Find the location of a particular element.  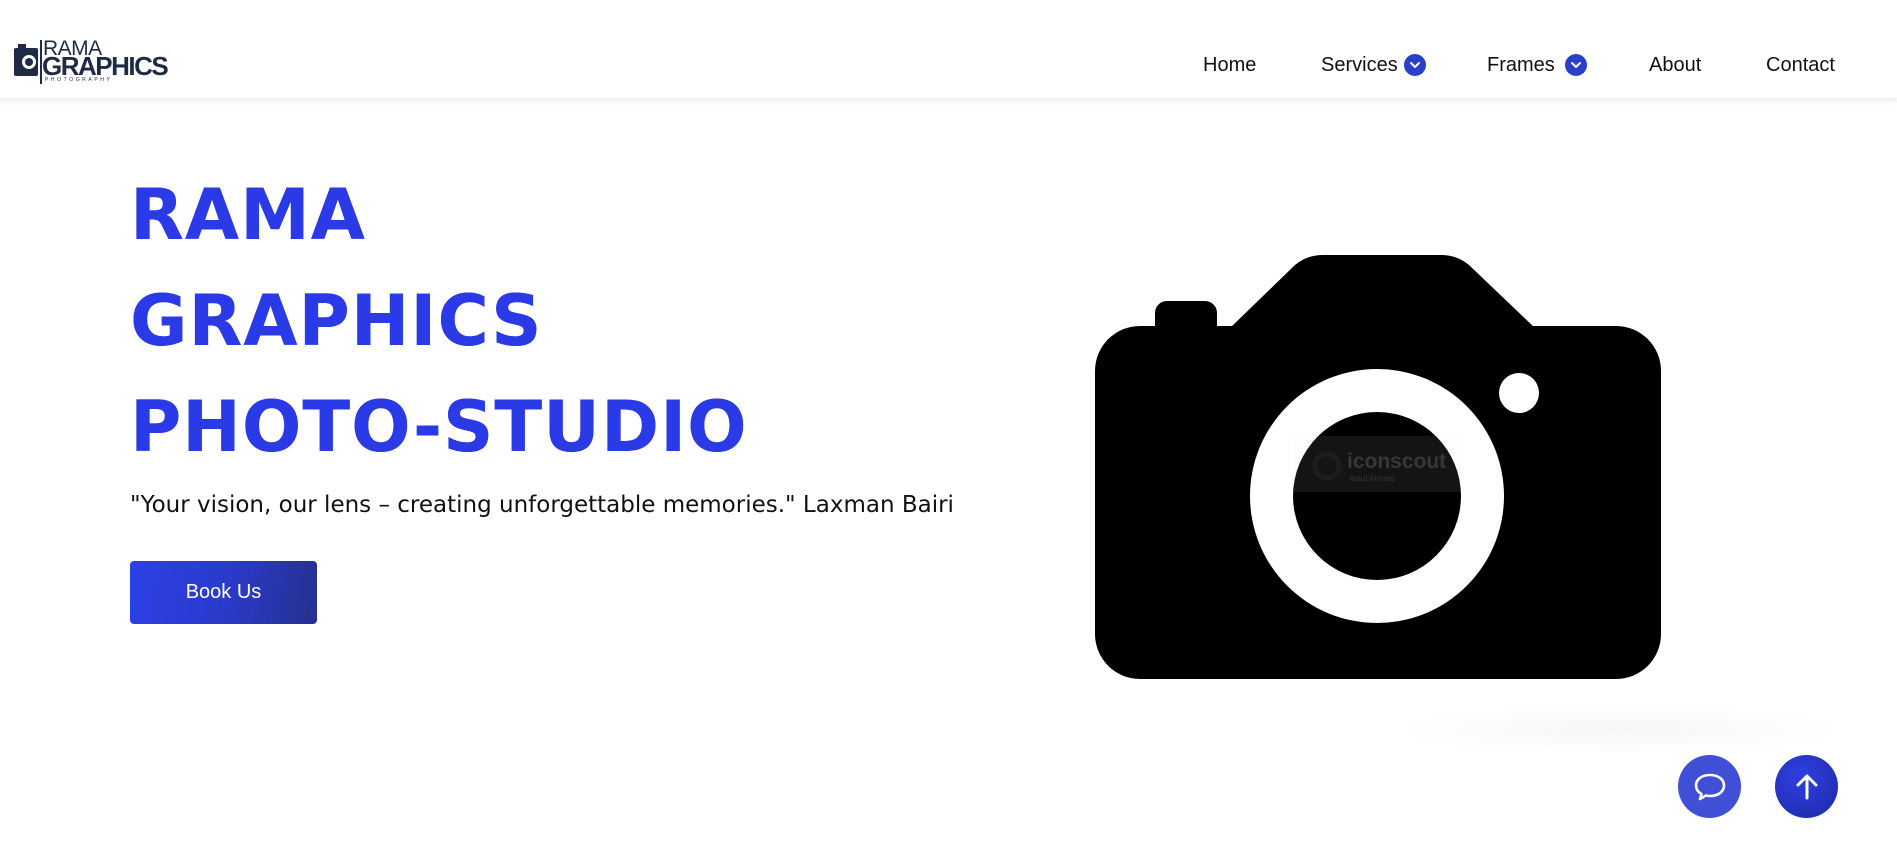

nav-about: About is located at coordinates (1675, 65).